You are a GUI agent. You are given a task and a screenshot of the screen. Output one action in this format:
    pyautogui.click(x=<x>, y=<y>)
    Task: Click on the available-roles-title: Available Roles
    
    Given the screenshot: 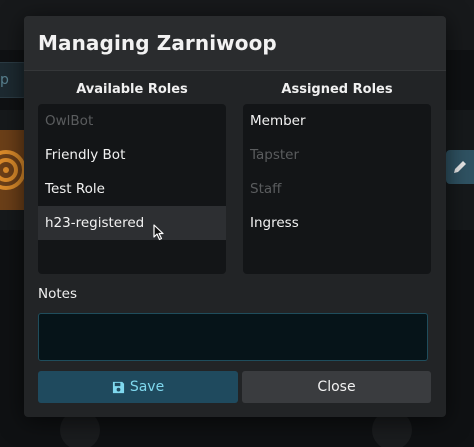 What is the action you would take?
    pyautogui.click(x=132, y=89)
    